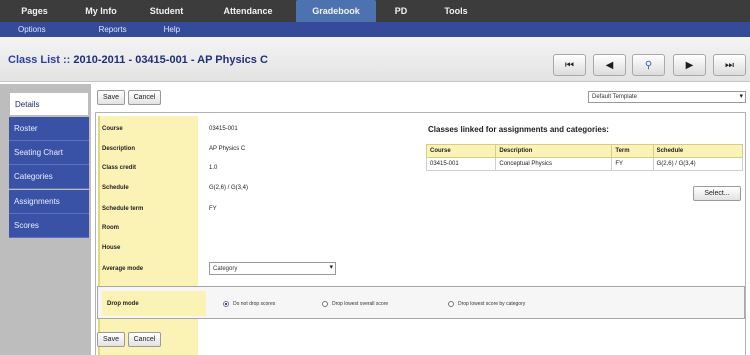  I want to click on tab-gradebook: Gradebook, so click(336, 11).